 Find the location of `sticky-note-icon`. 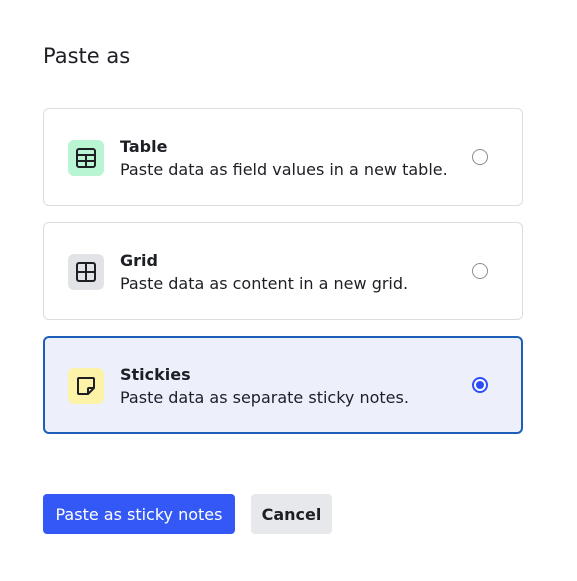

sticky-note-icon is located at coordinates (86, 386).